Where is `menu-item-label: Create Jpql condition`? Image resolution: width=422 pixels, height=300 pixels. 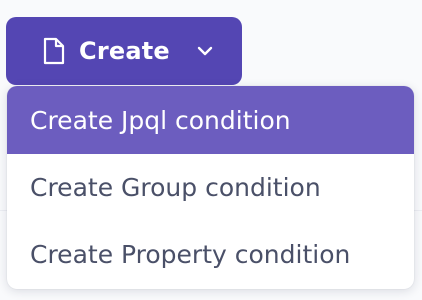 menu-item-label: Create Jpql condition is located at coordinates (160, 120).